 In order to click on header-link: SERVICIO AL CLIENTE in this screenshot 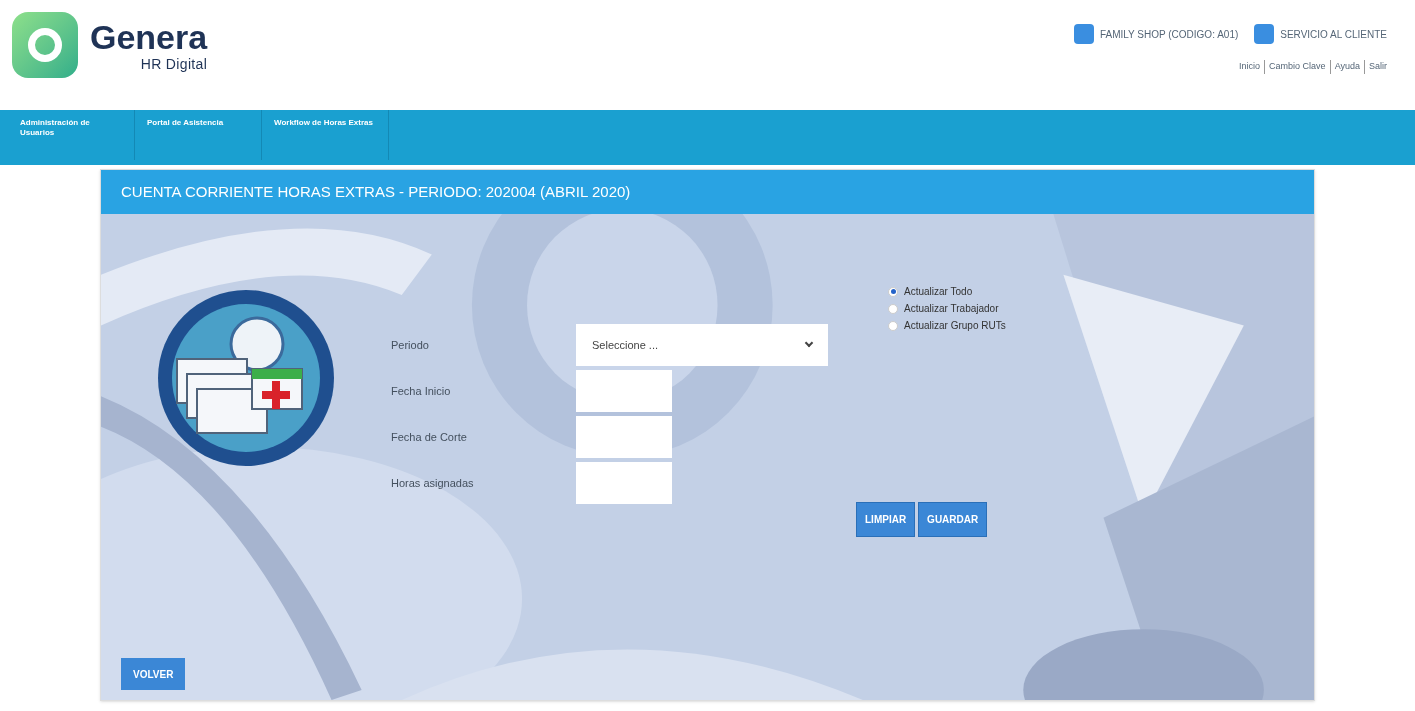, I will do `click(1320, 34)`.